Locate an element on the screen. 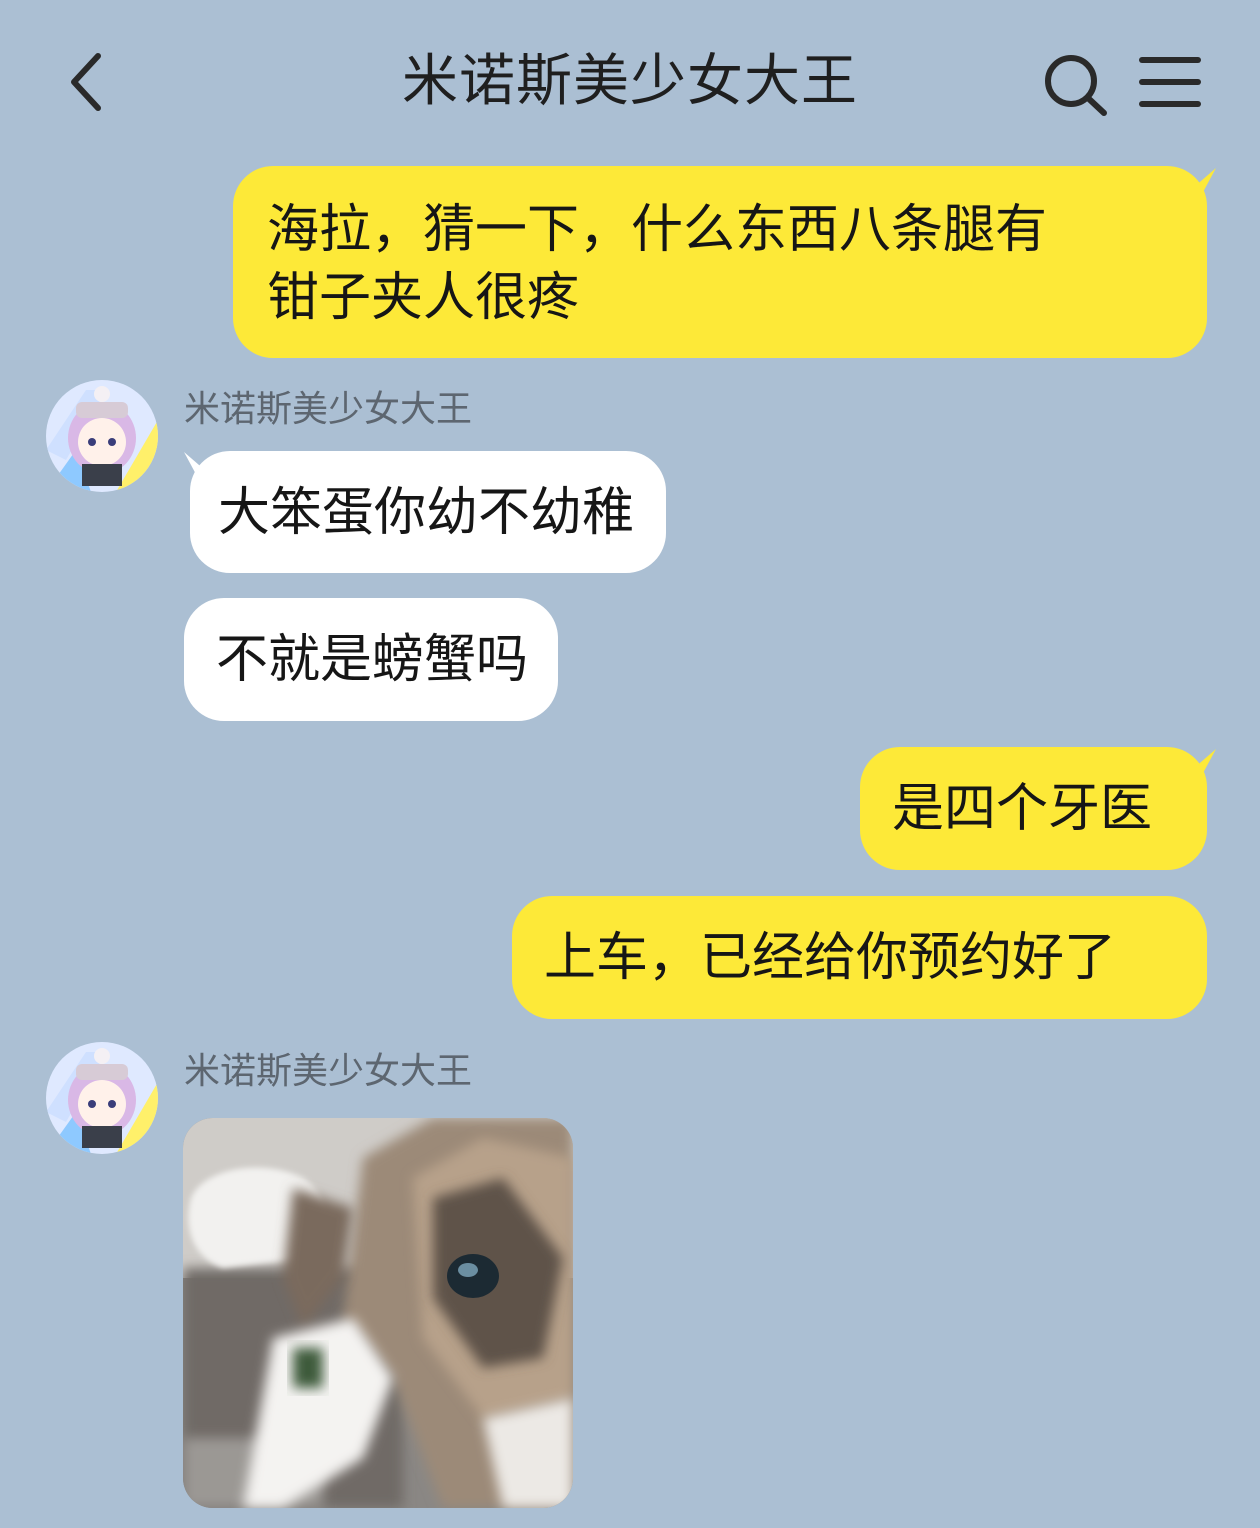 This screenshot has height=1528, width=1260. message-bubble-mine: 是四个牙医 is located at coordinates (1033, 808).